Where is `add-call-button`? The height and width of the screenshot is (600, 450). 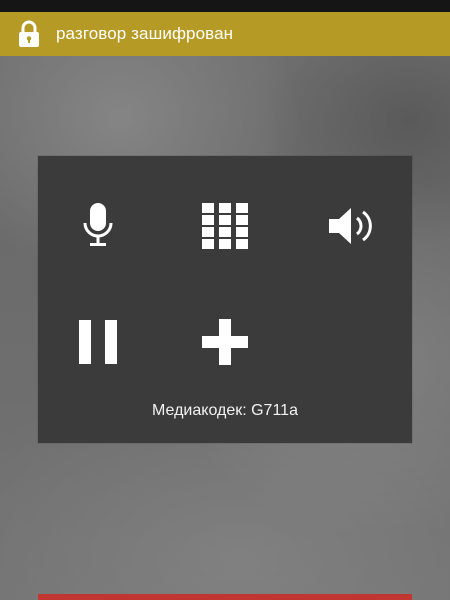 add-call-button is located at coordinates (225, 342).